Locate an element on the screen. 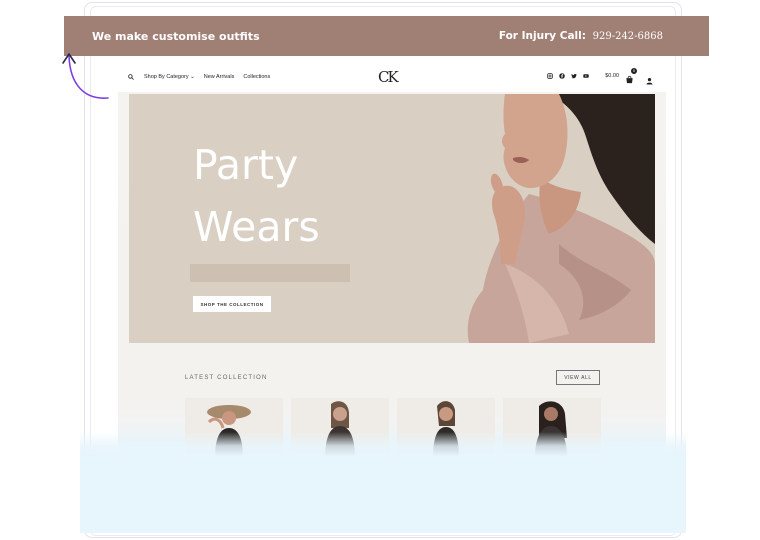  hero-title: Party Wears is located at coordinates (256, 196).